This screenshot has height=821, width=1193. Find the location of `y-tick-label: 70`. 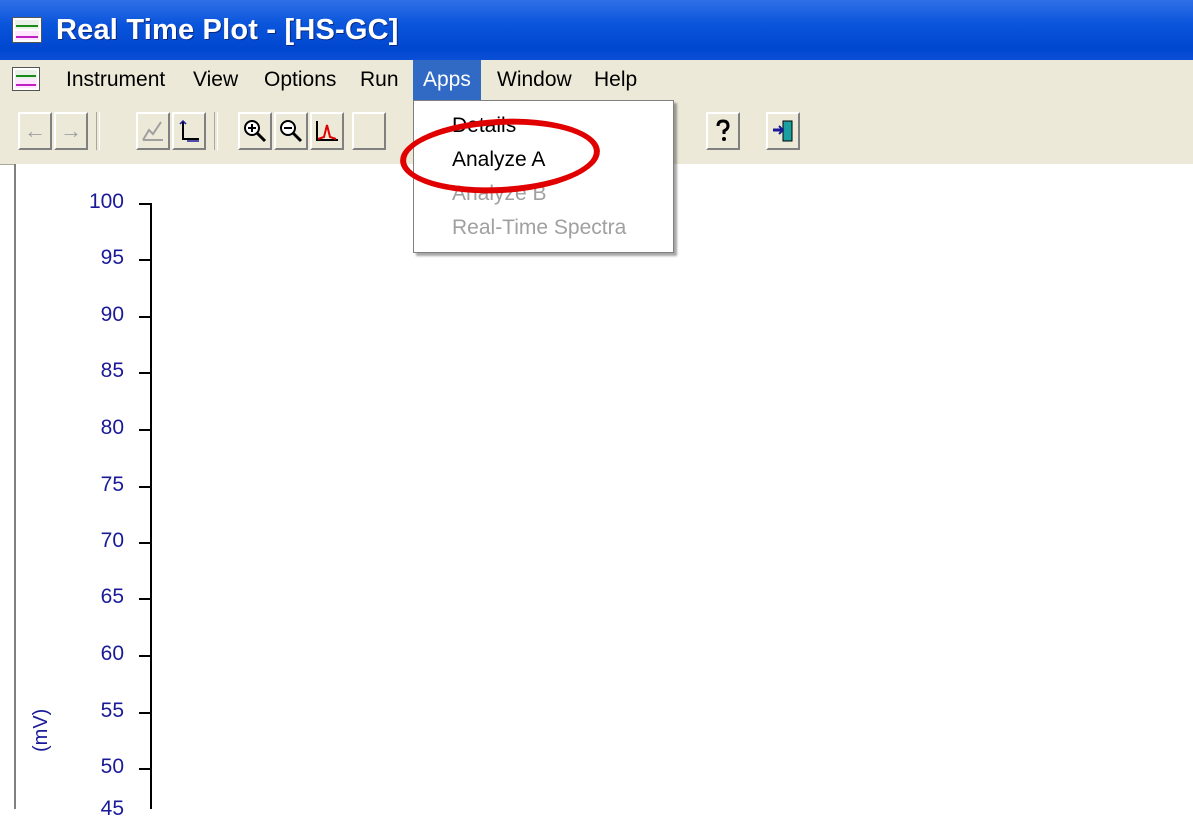

y-tick-label: 70 is located at coordinates (112, 540).